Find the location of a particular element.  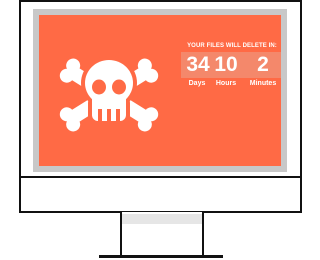

monitor-stand-base is located at coordinates (161, 256).